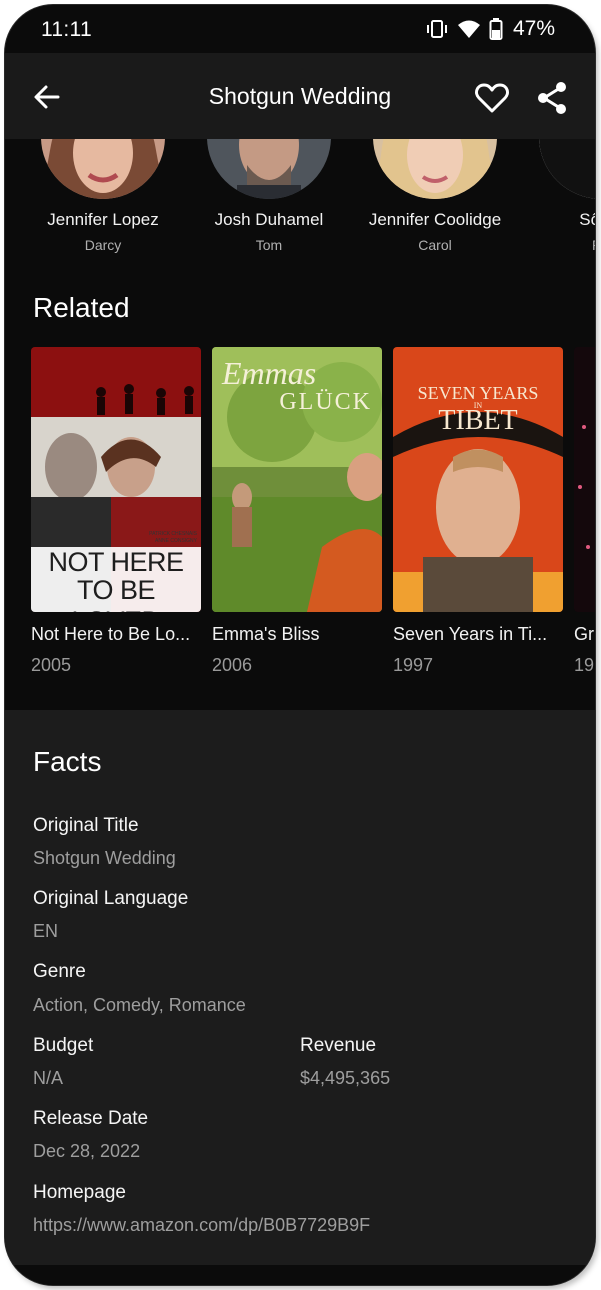 This screenshot has height=1290, width=601. What do you see at coordinates (437, 29) in the screenshot?
I see `vibrate-icon` at bounding box center [437, 29].